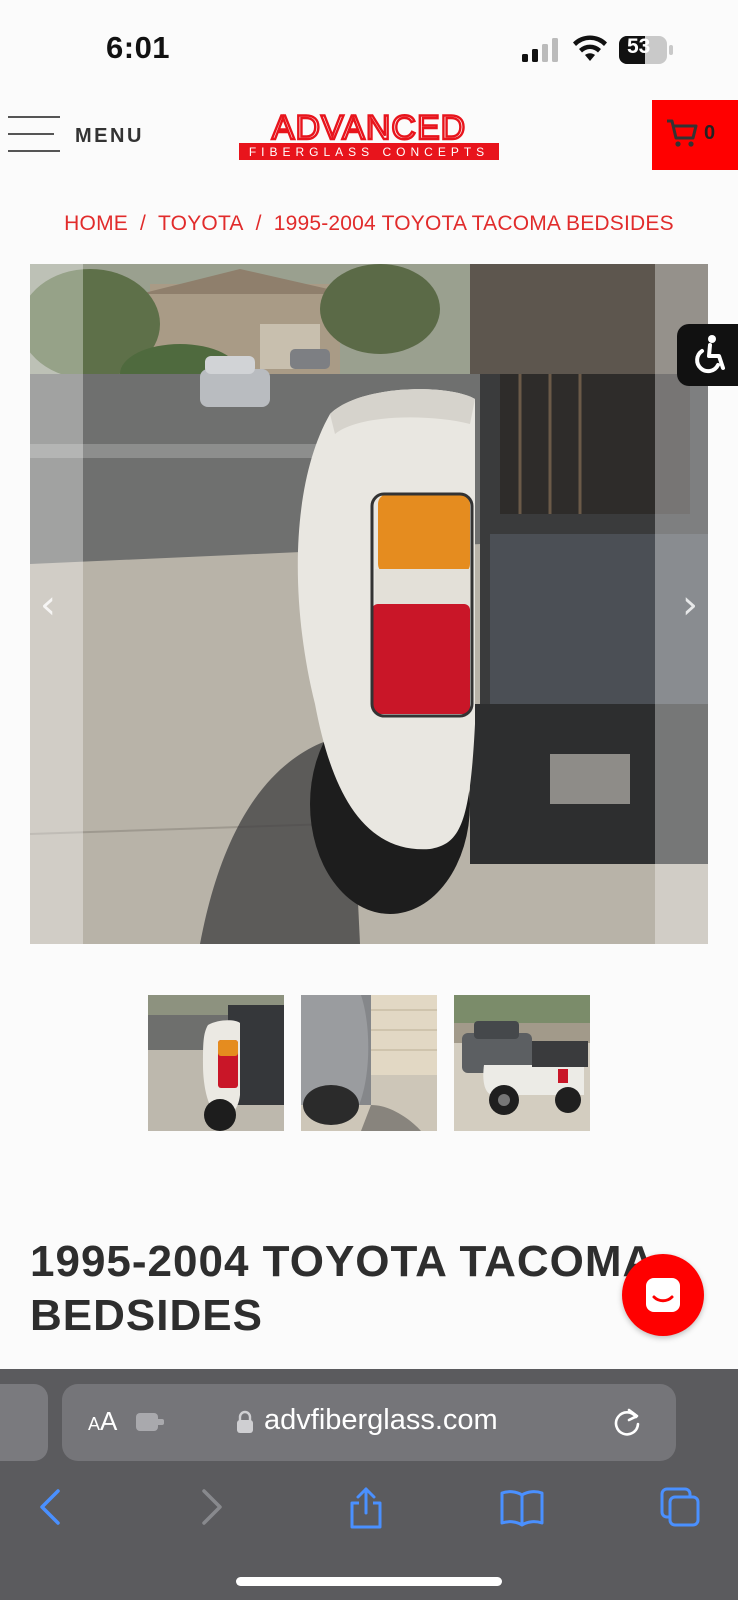  Describe the element at coordinates (24, 1422) in the screenshot. I see `previous-tab-peek` at that location.